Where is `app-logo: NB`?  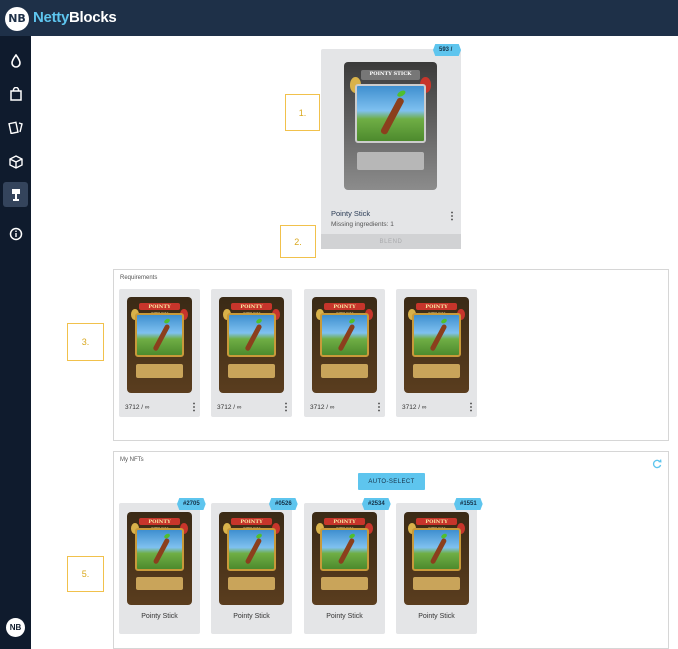 app-logo: NB is located at coordinates (17, 19).